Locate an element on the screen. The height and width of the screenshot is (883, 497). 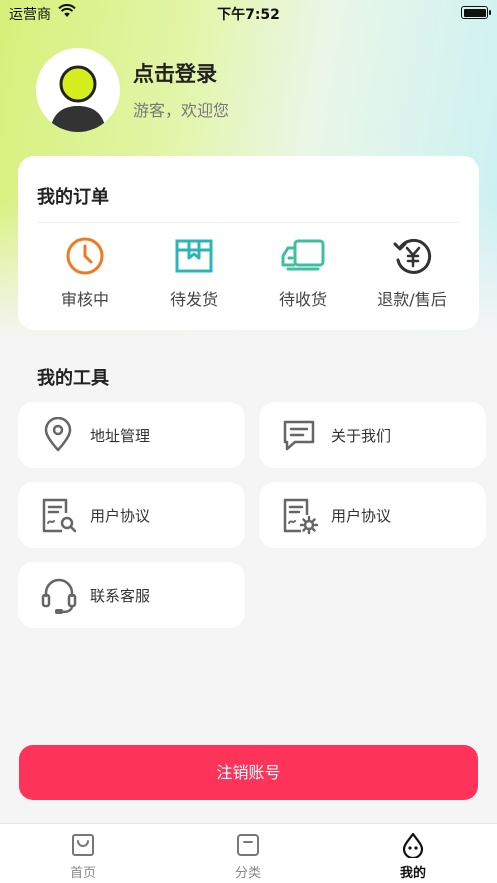
clock-time: 下午7:52 is located at coordinates (248, 15).